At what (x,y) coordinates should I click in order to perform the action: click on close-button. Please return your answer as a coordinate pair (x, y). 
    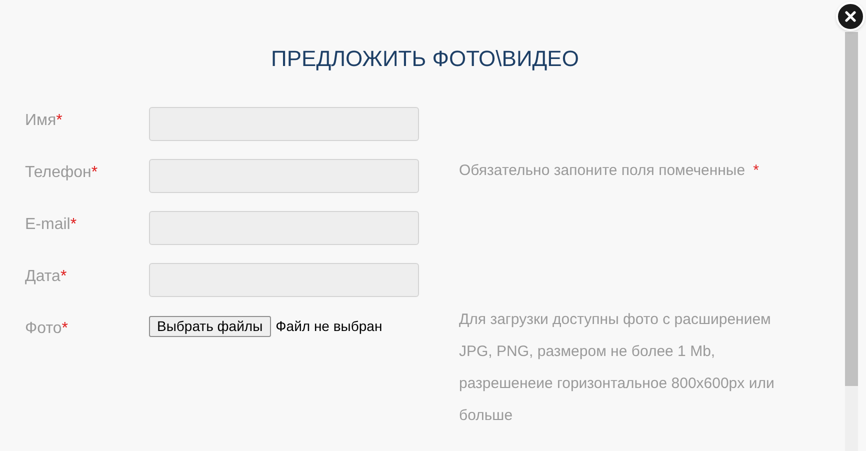
    Looking at the image, I should click on (850, 16).